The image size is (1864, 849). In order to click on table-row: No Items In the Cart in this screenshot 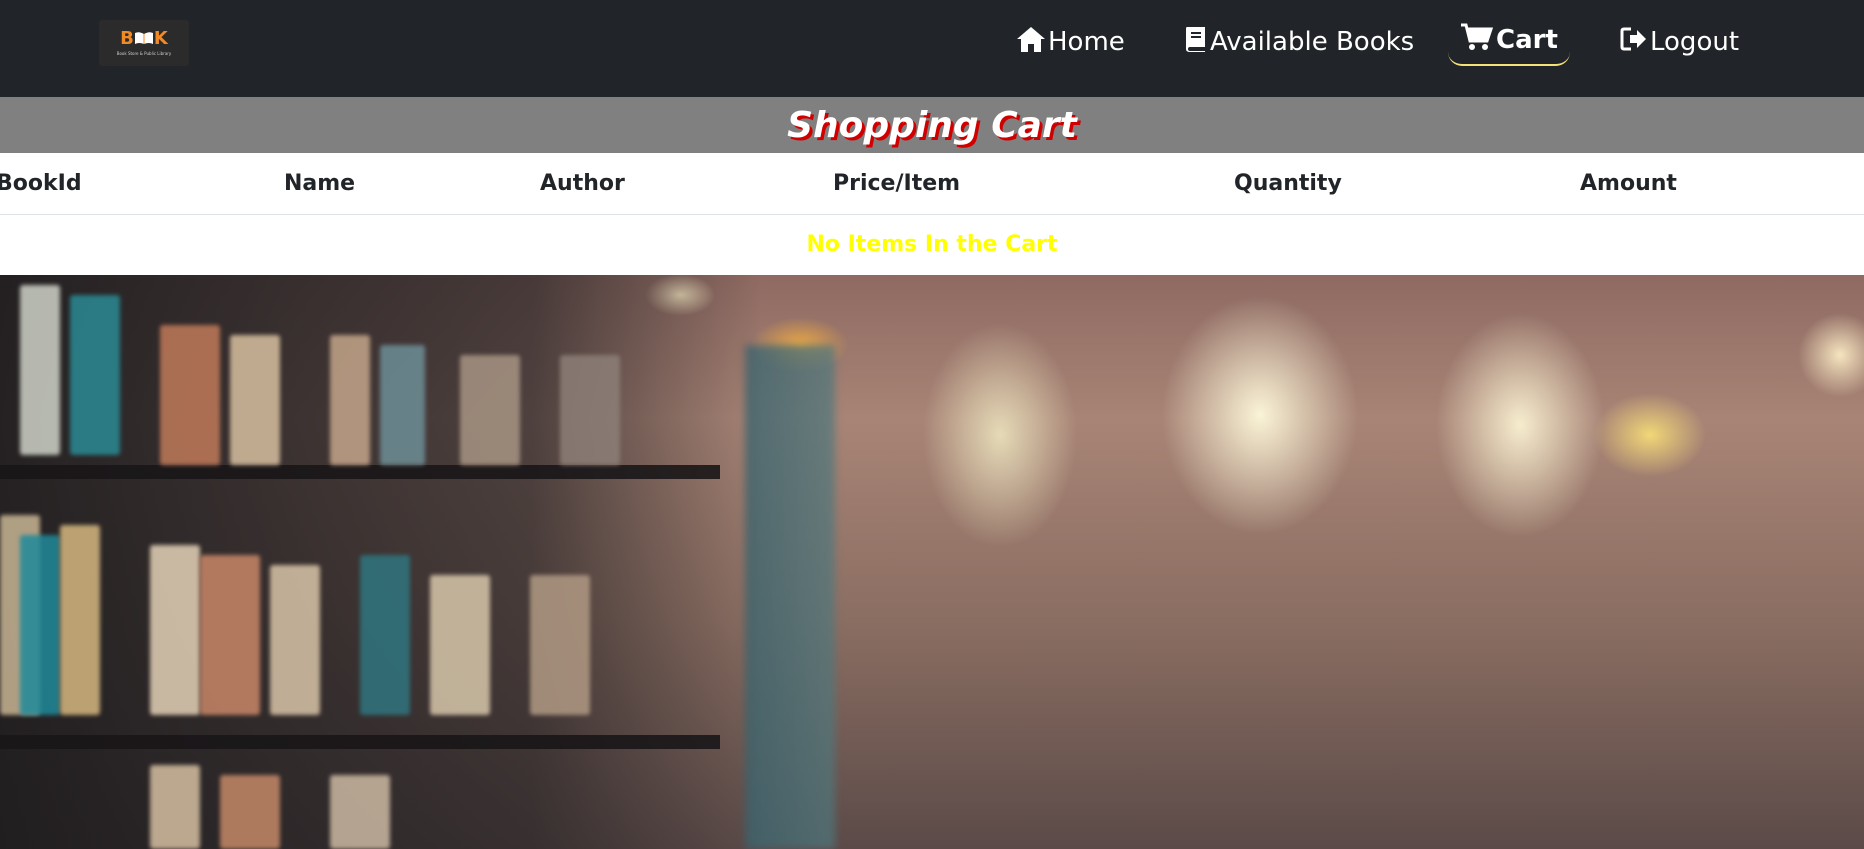, I will do `click(932, 244)`.